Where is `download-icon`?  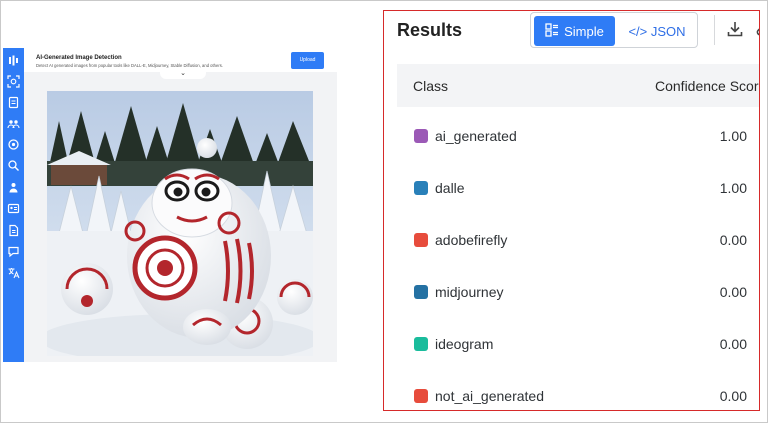
download-icon is located at coordinates (735, 29).